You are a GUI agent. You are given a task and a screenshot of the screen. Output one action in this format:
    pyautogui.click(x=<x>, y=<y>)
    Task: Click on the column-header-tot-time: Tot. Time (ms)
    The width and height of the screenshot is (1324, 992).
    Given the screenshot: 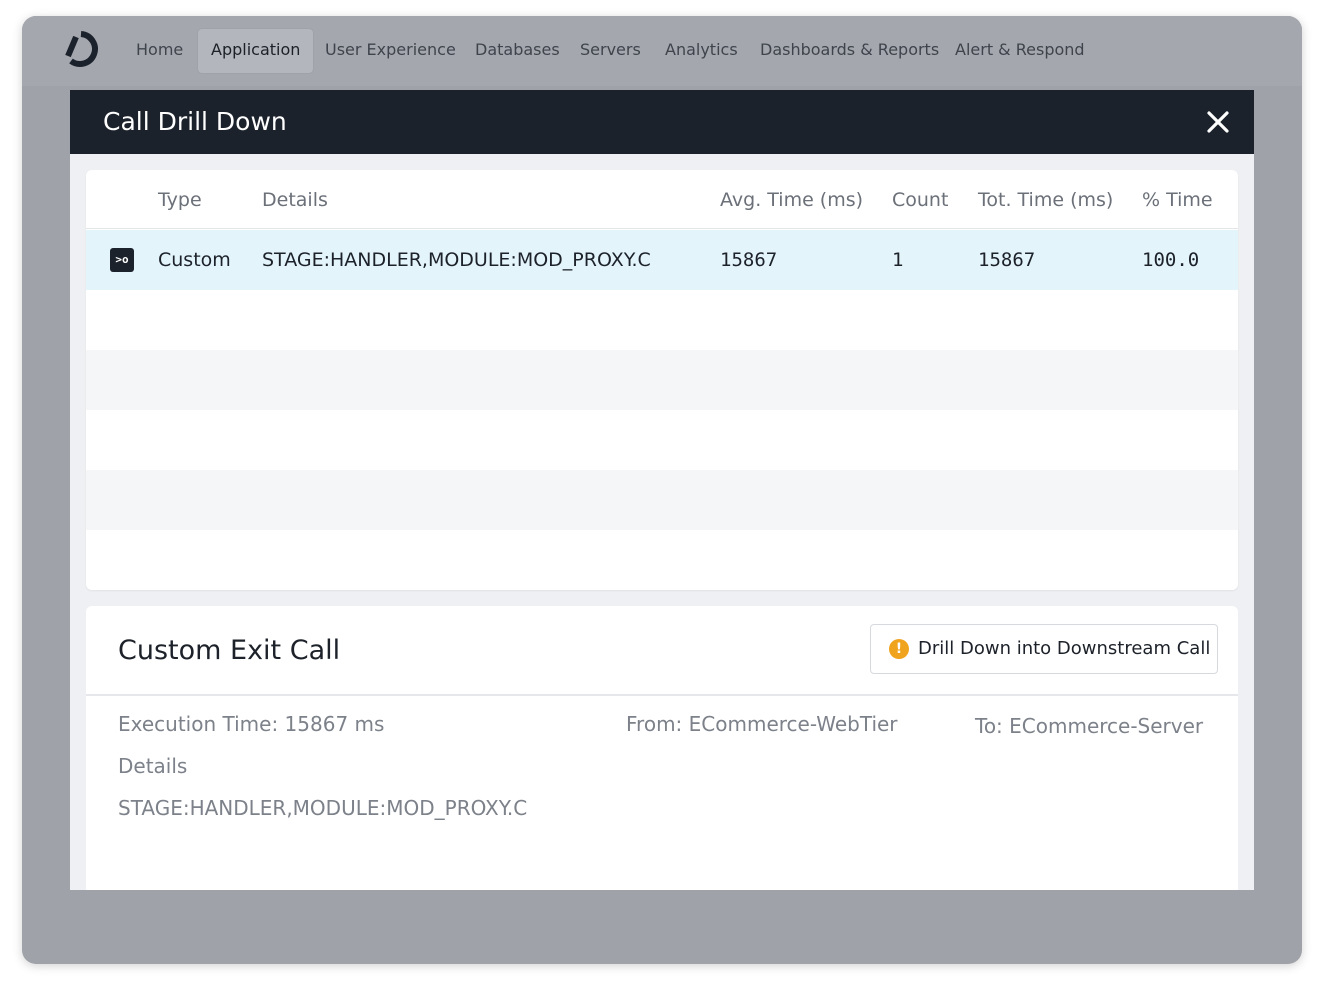 What is the action you would take?
    pyautogui.click(x=1045, y=200)
    